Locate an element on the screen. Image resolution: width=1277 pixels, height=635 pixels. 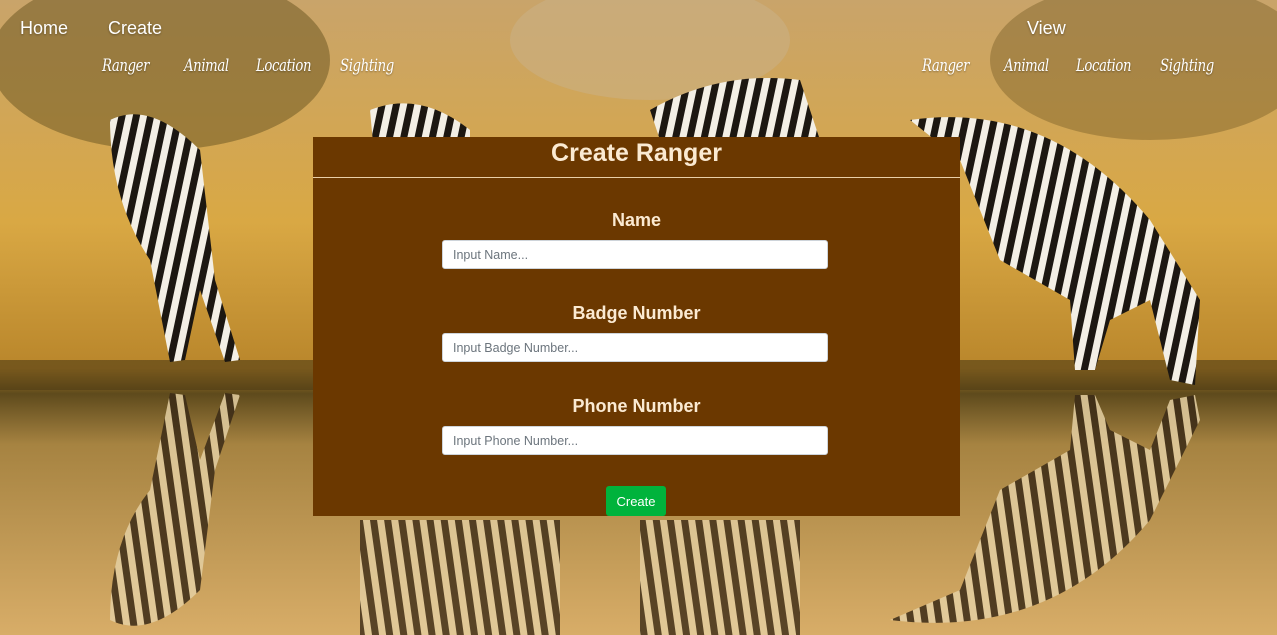
create-location-link: Location is located at coordinates (283, 66).